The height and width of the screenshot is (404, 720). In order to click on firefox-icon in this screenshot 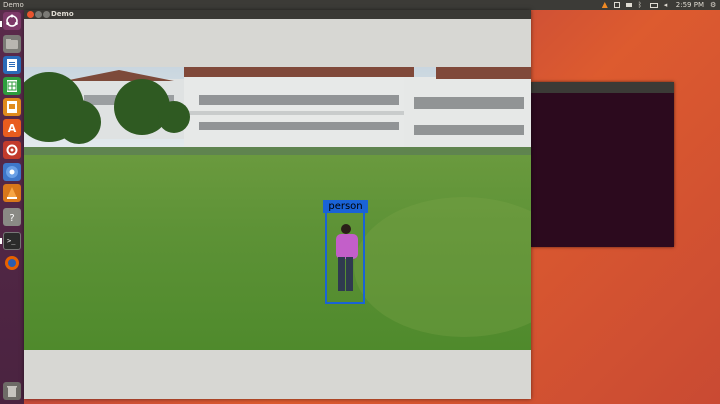, I will do `click(12, 263)`.